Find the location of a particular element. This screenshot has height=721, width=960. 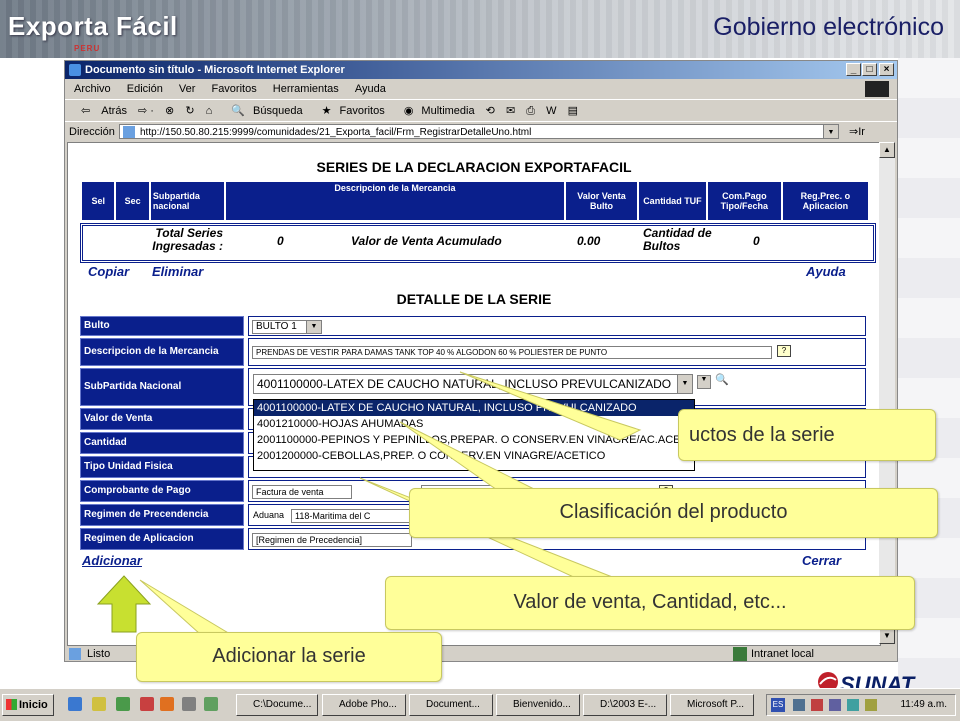

multimedia-label: Multimedia is located at coordinates (448, 111).